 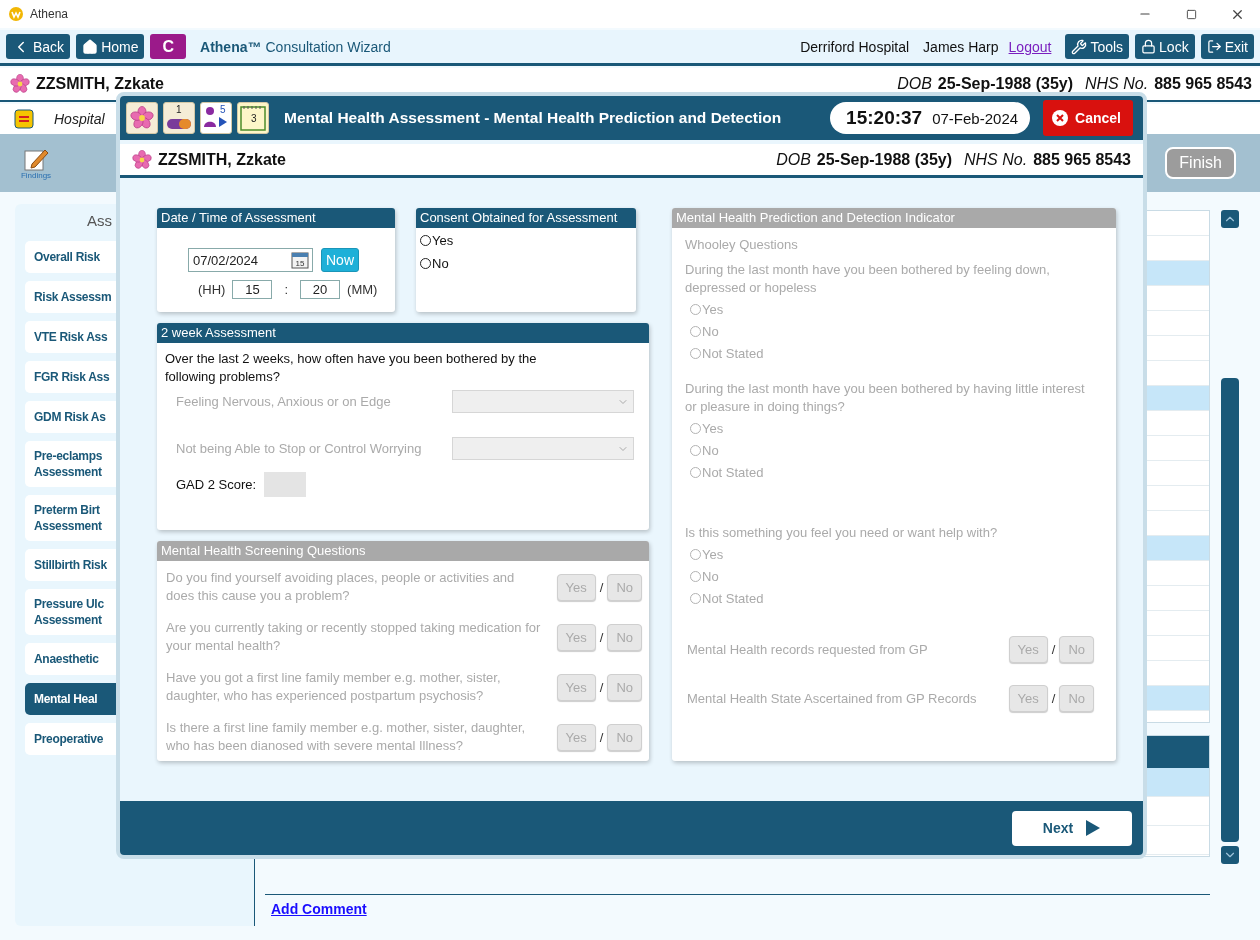 What do you see at coordinates (99, 220) in the screenshot?
I see `sidebar-heading: Ass` at bounding box center [99, 220].